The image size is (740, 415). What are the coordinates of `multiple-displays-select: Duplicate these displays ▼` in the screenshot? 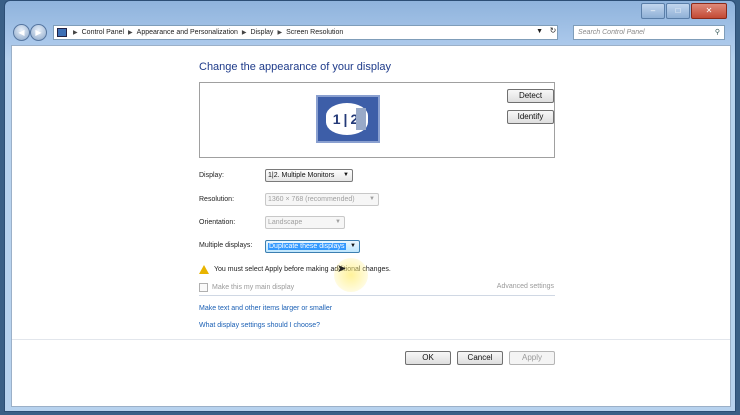 It's located at (312, 246).